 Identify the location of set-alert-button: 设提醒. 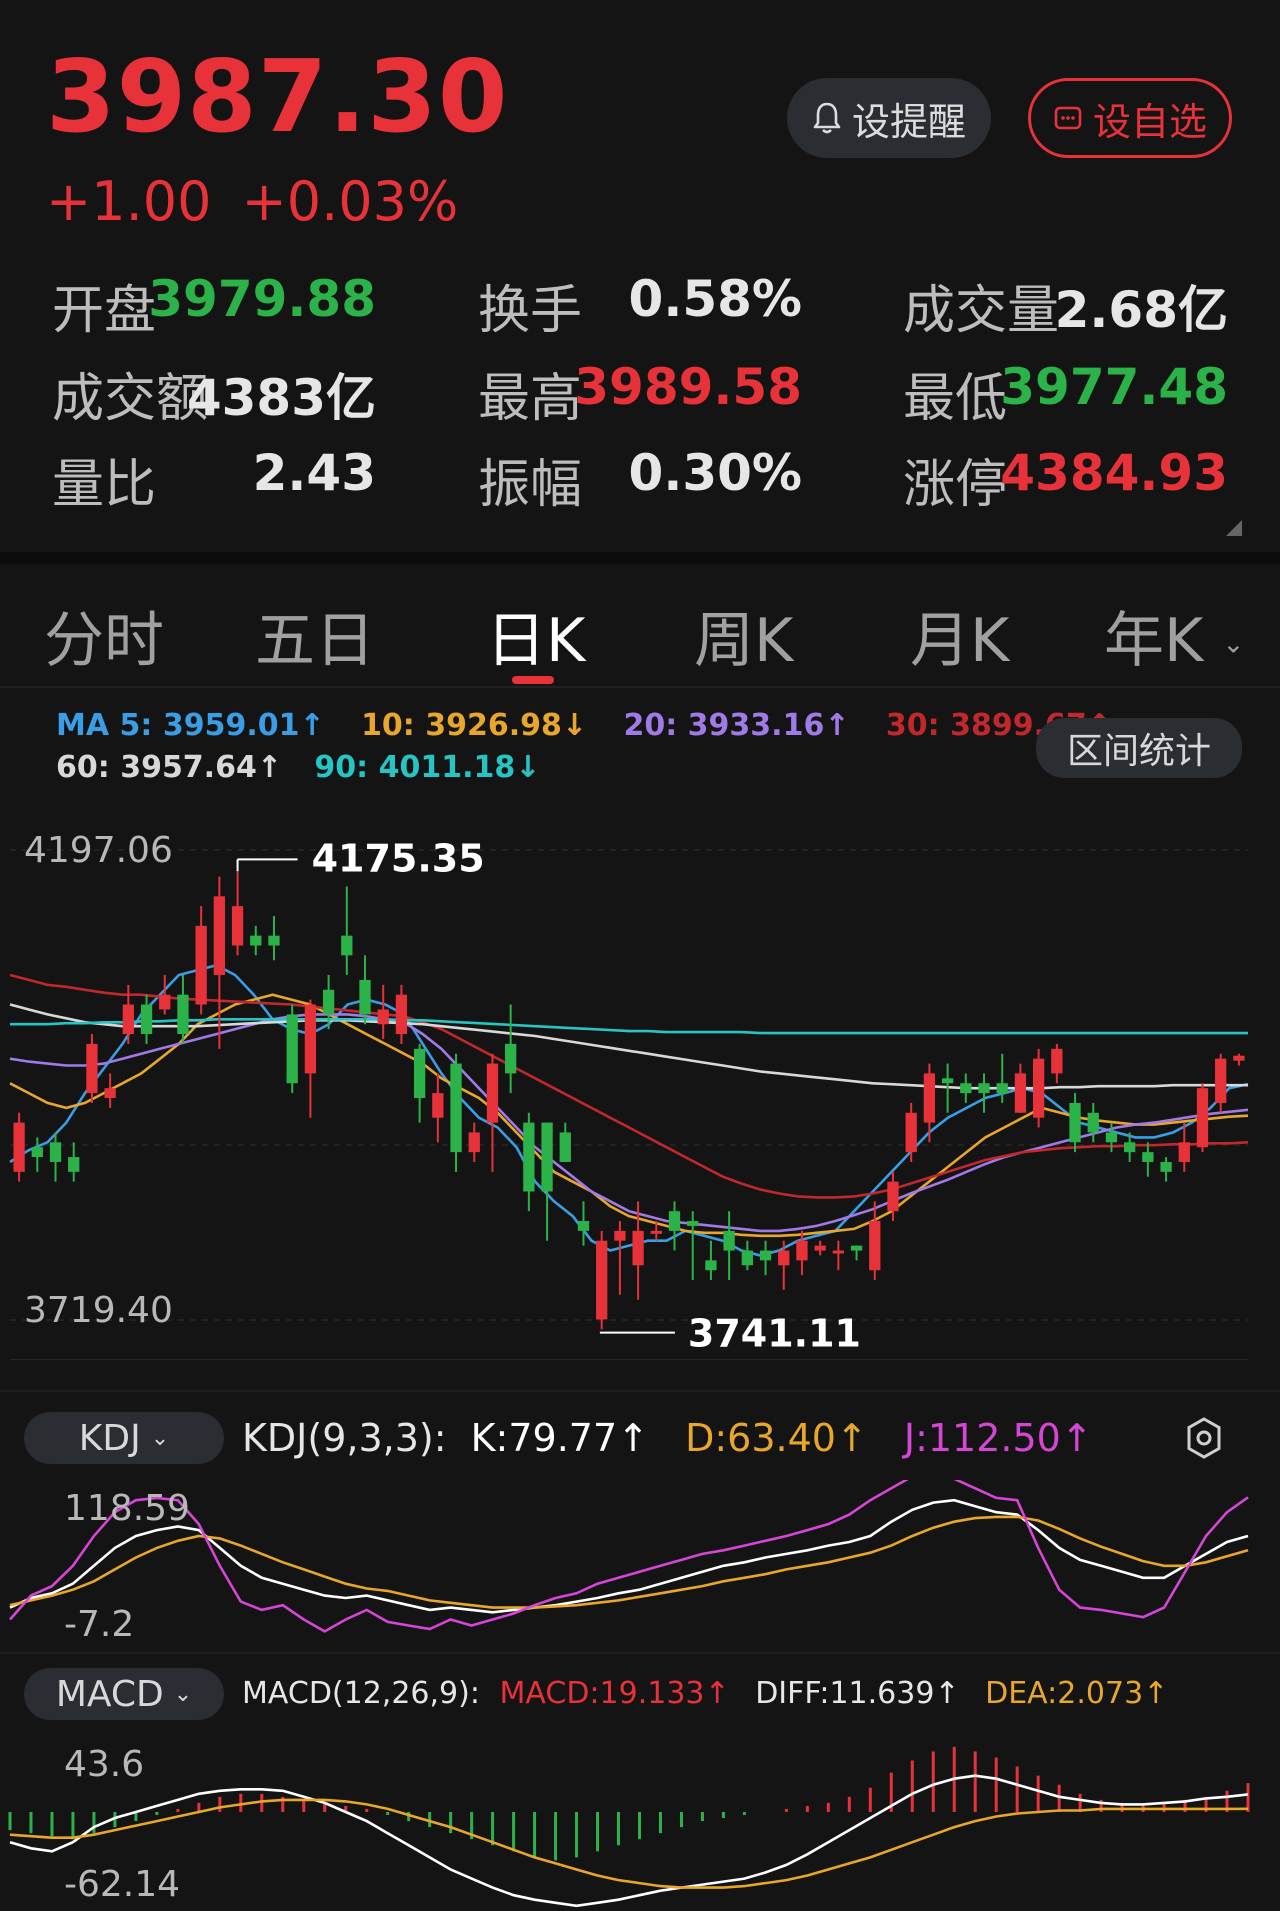
(889, 118).